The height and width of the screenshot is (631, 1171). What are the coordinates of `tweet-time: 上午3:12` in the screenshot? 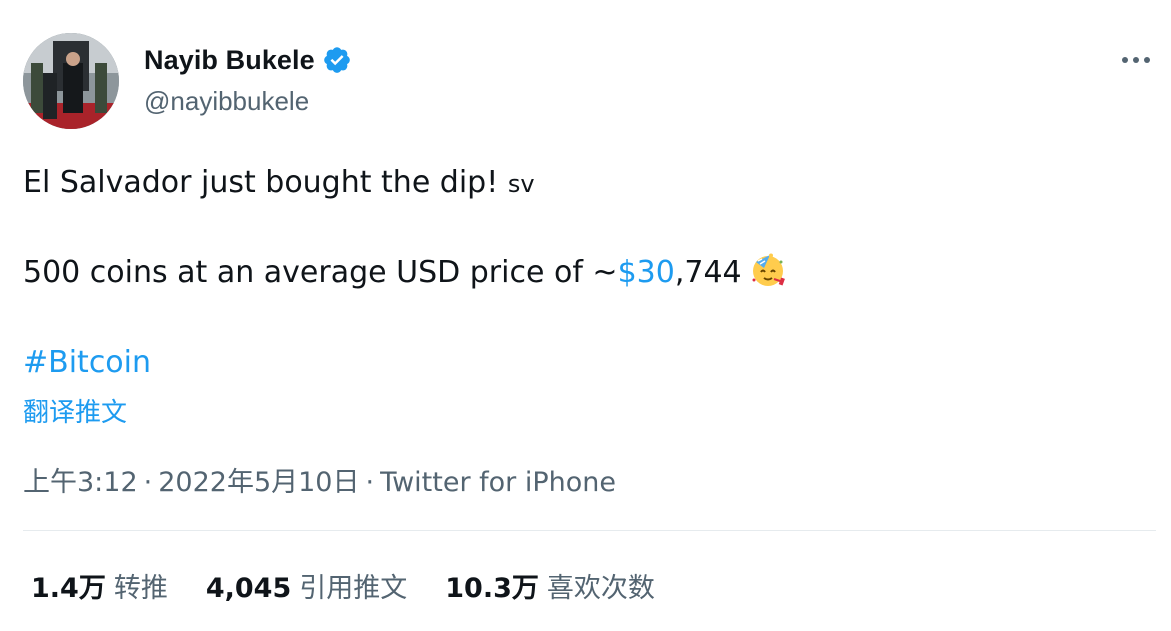 It's located at (80, 482).